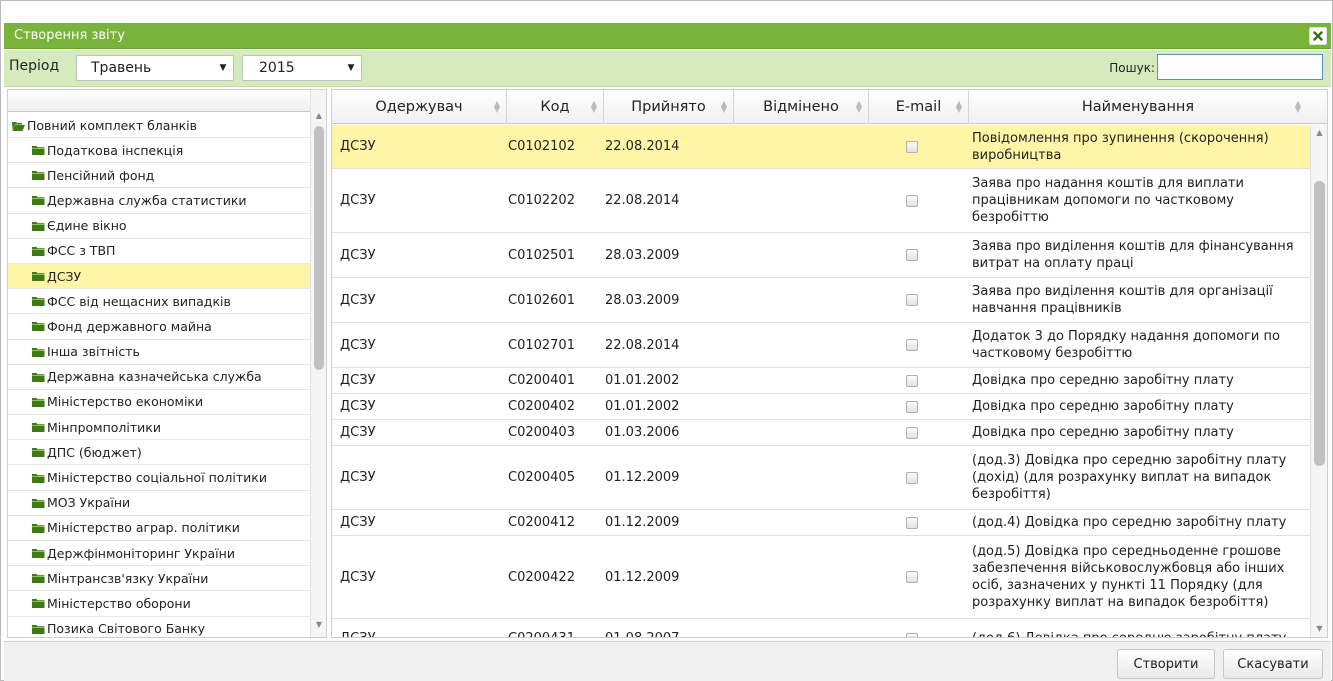  I want to click on cell-code: C0200422, so click(541, 577).